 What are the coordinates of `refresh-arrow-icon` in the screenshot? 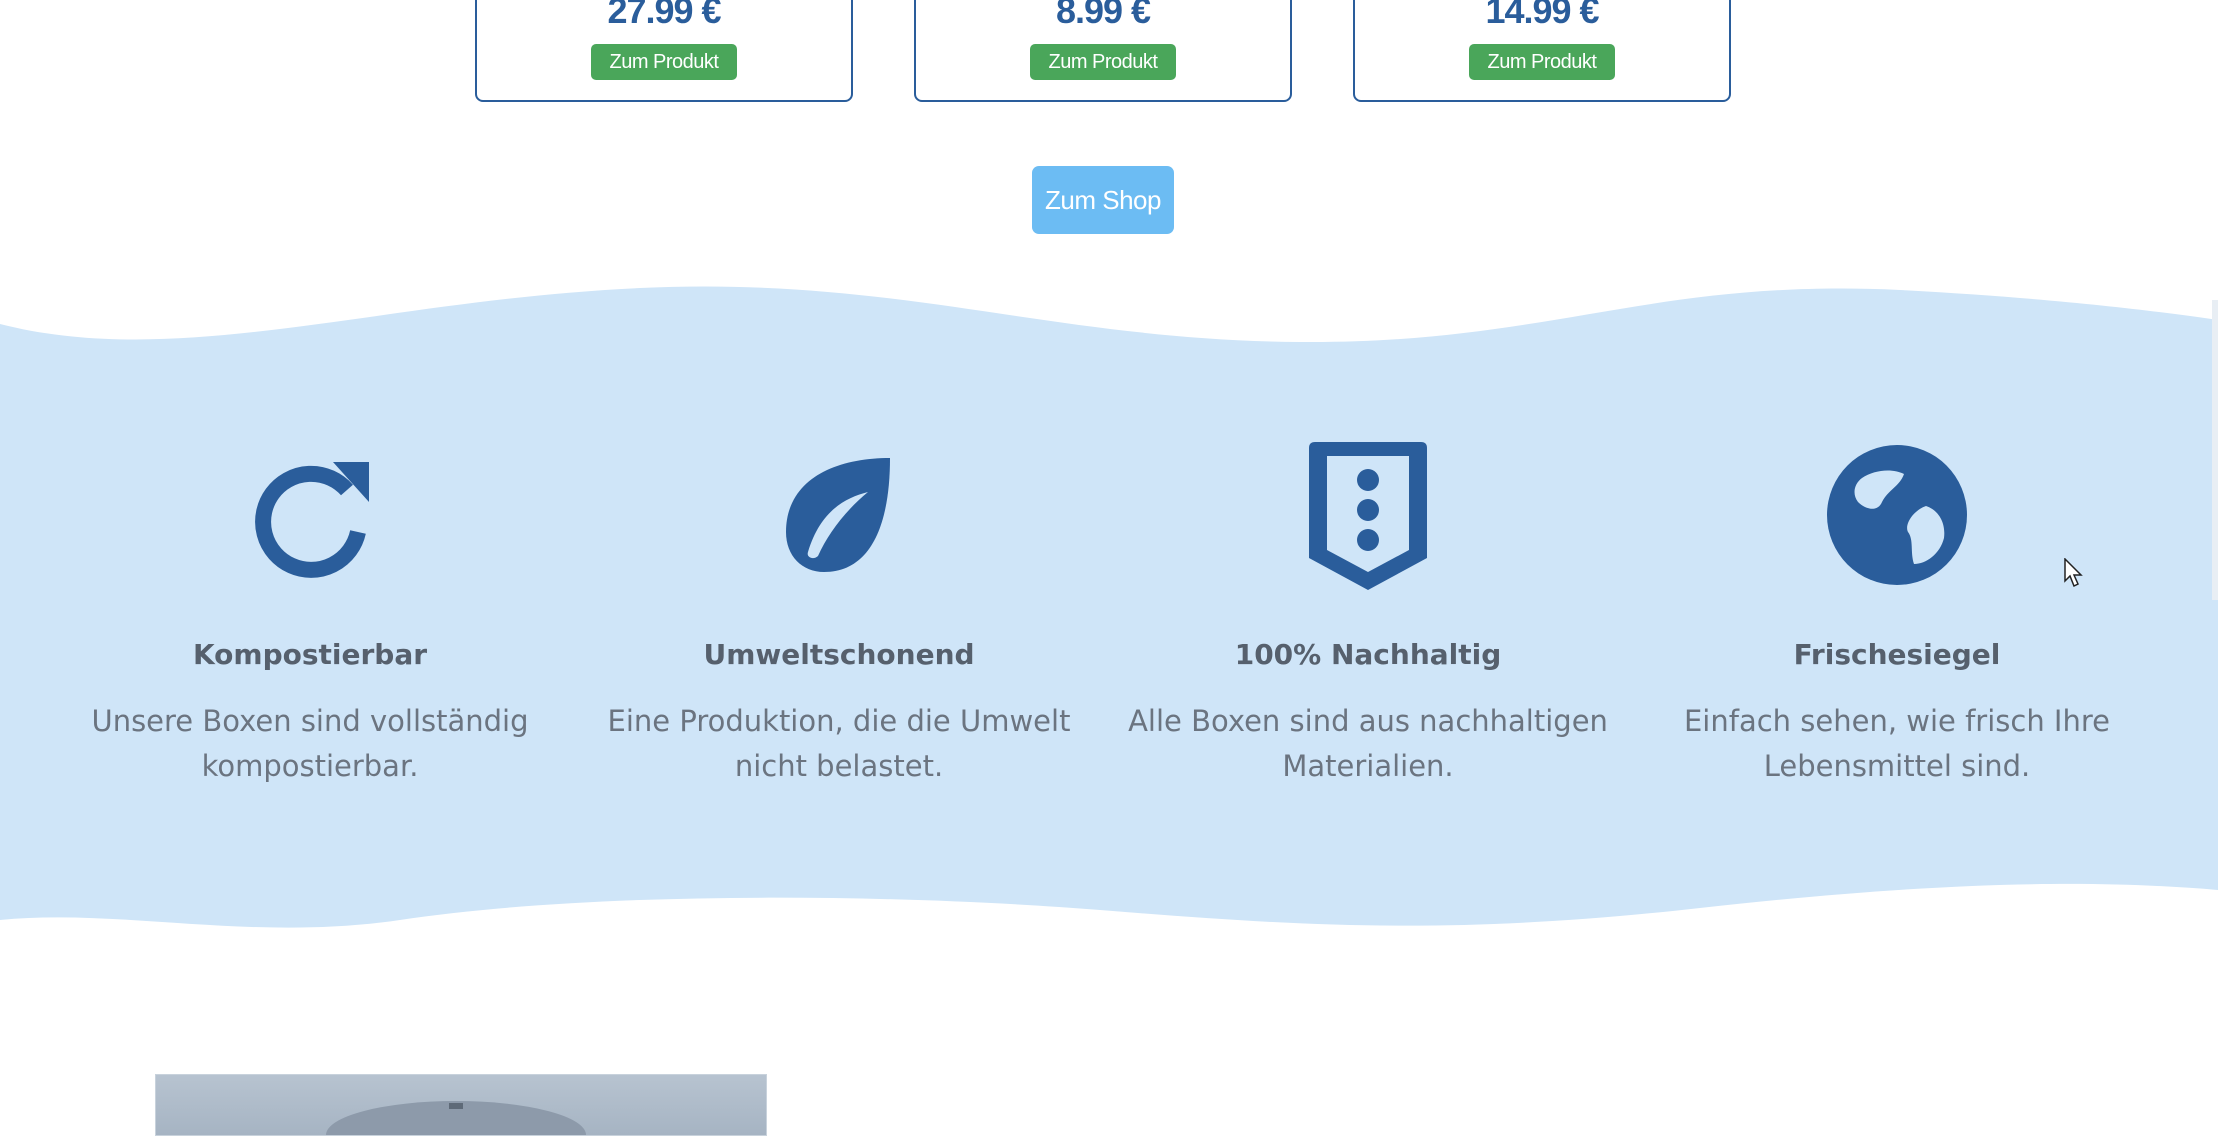 It's located at (312, 520).